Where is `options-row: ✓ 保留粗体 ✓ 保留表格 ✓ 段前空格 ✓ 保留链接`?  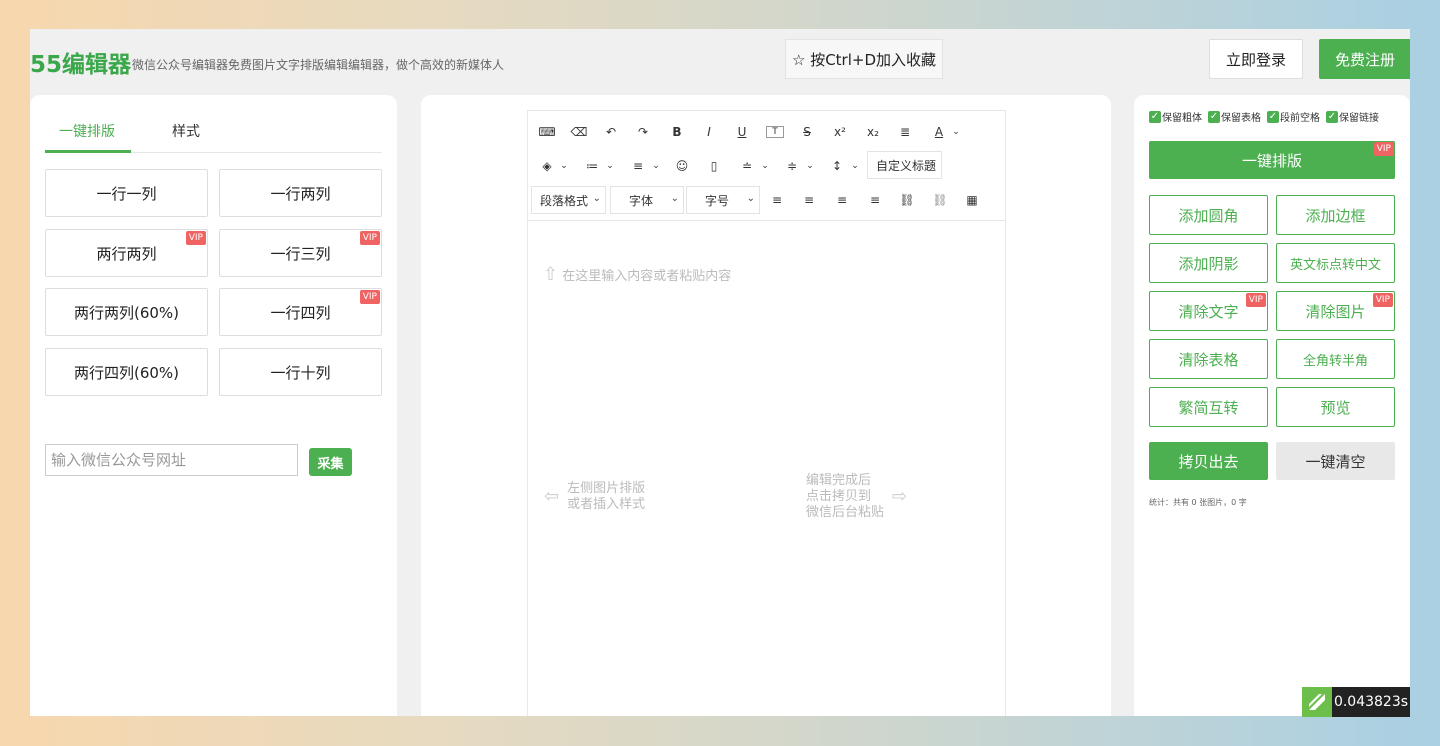
options-row: ✓ 保留粗体 ✓ 保留表格 ✓ 段前空格 ✓ 保留链接 is located at coordinates (1264, 116).